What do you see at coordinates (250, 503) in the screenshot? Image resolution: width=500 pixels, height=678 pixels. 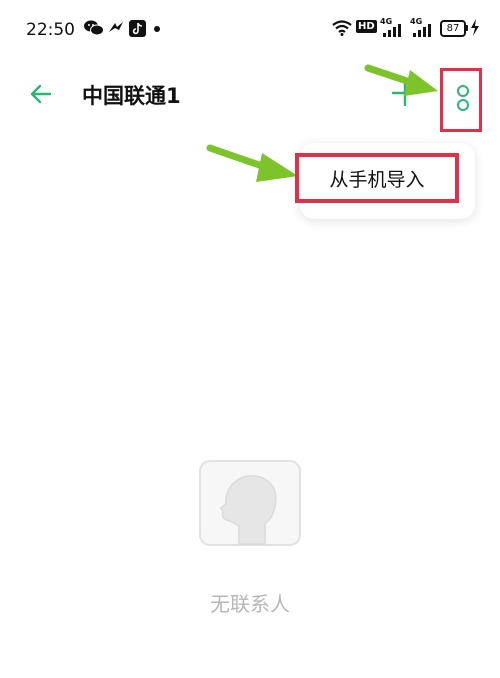 I see `person-silhouette-icon` at bounding box center [250, 503].